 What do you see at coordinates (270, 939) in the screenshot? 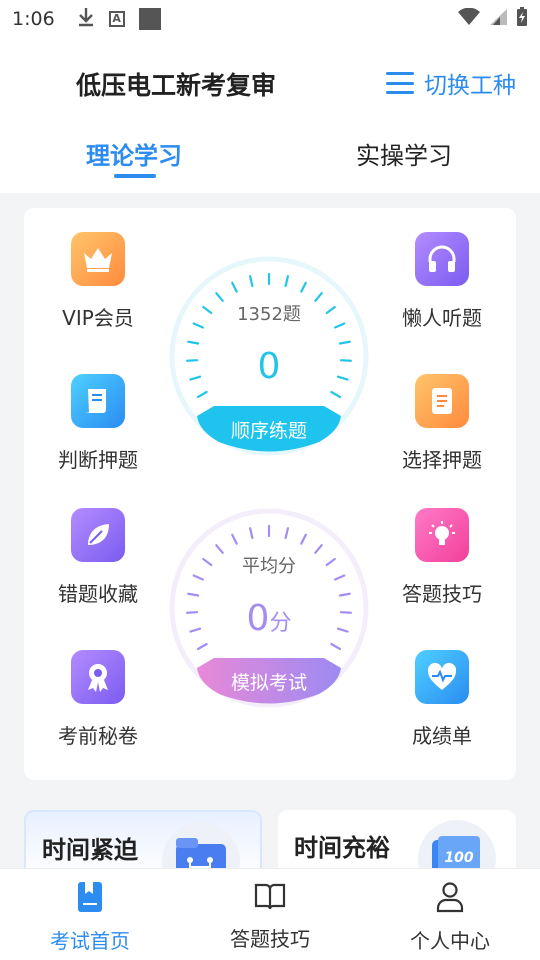
I see `nav-answer-tips-label: 答题技巧` at bounding box center [270, 939].